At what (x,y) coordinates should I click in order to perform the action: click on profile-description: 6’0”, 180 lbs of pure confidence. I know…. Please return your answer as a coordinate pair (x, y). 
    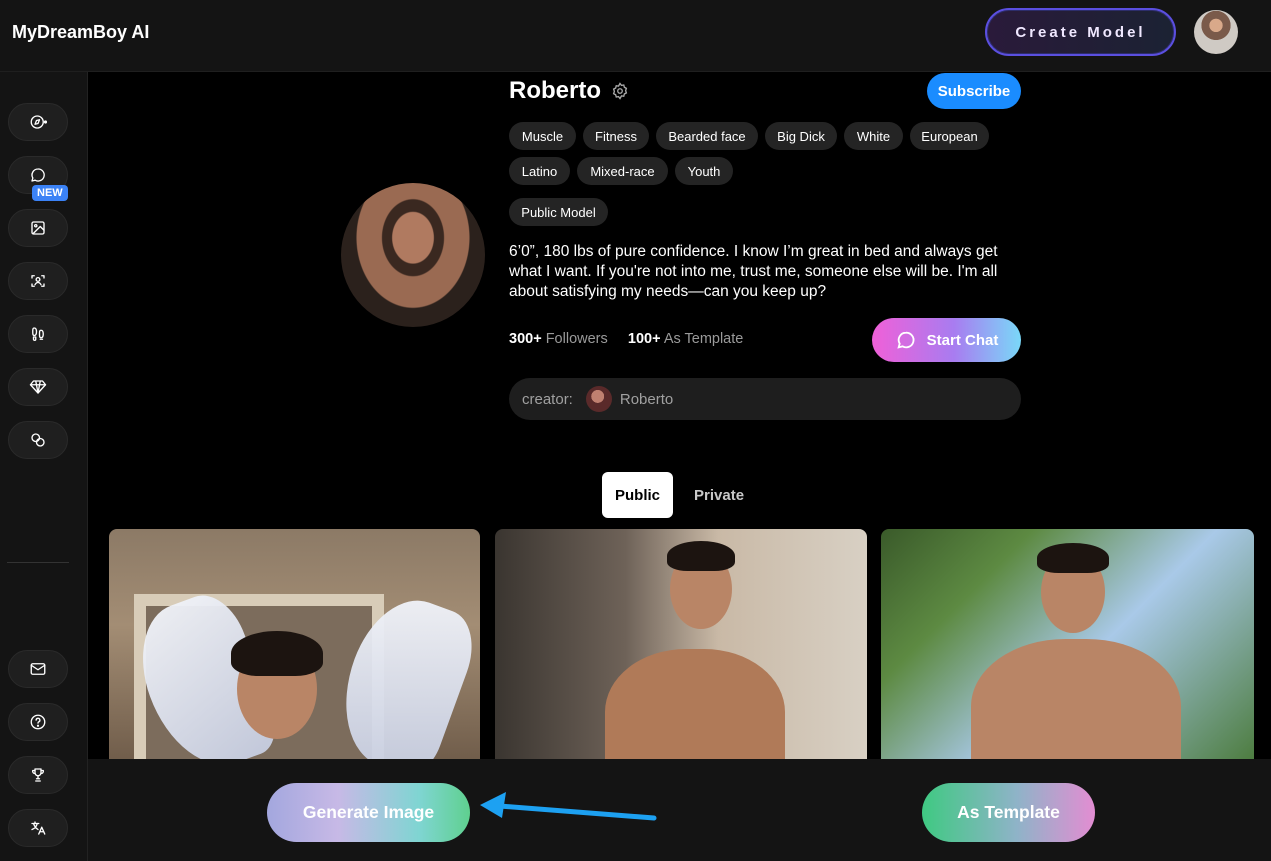
    Looking at the image, I should click on (753, 271).